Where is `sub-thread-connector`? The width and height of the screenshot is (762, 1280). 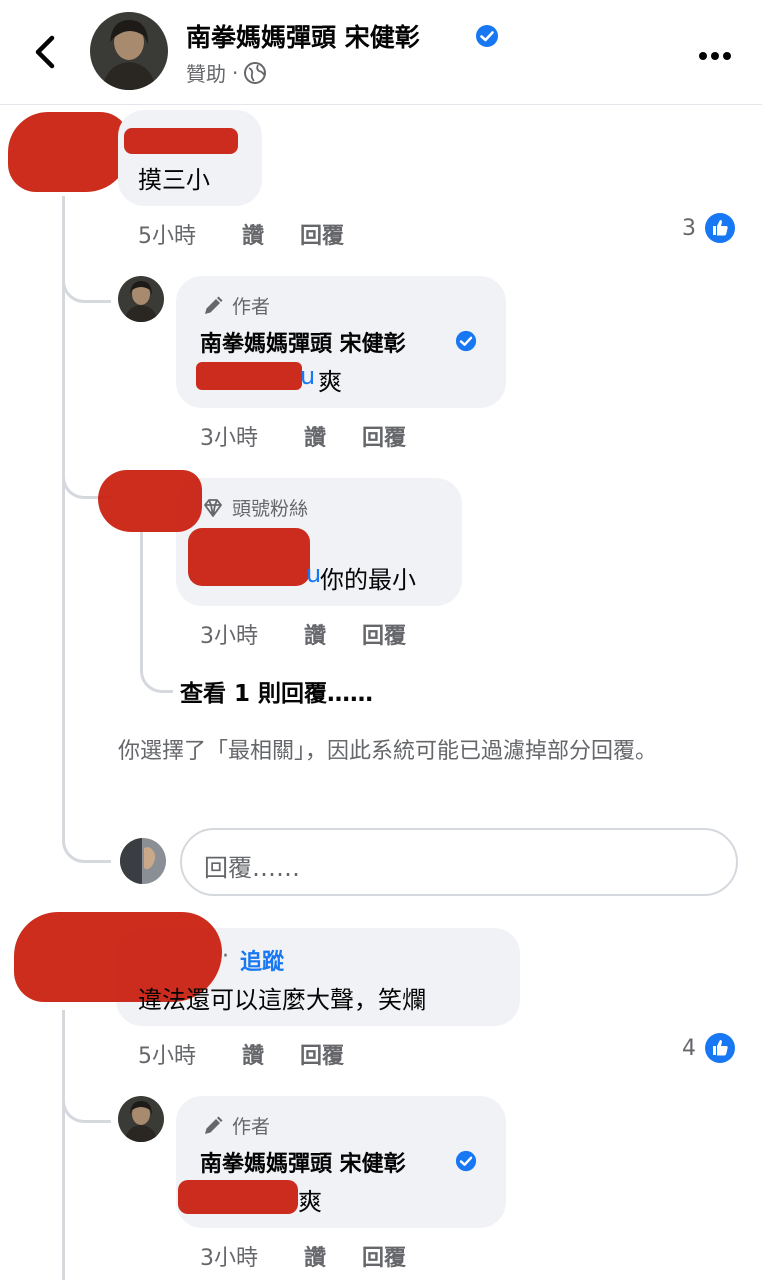 sub-thread-connector is located at coordinates (156, 671).